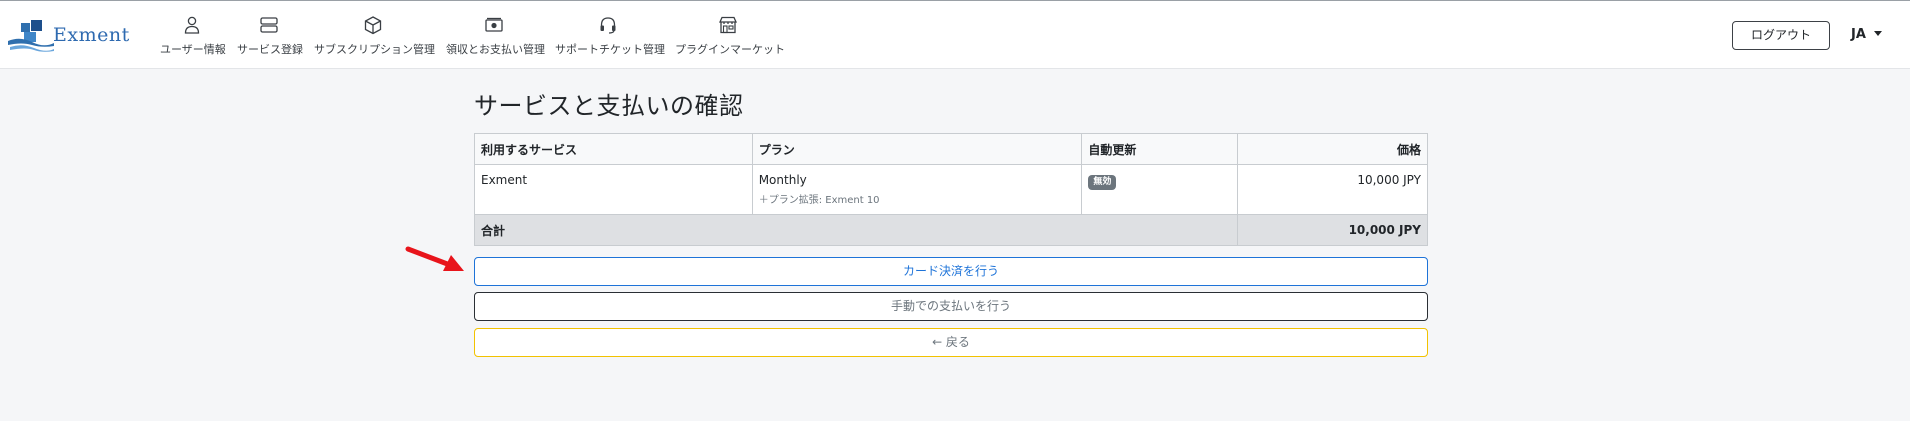 This screenshot has width=1910, height=421. What do you see at coordinates (495, 38) in the screenshot?
I see `nav-item-billing: 領収とお支払い管理` at bounding box center [495, 38].